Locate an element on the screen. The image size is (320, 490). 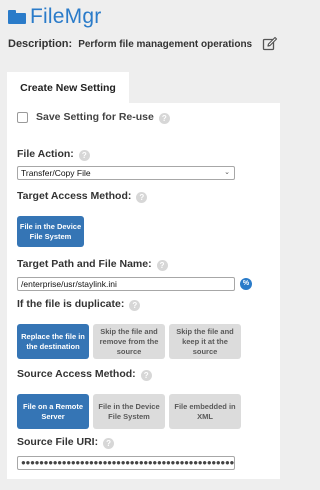
app-title: FileMgr is located at coordinates (54, 17).